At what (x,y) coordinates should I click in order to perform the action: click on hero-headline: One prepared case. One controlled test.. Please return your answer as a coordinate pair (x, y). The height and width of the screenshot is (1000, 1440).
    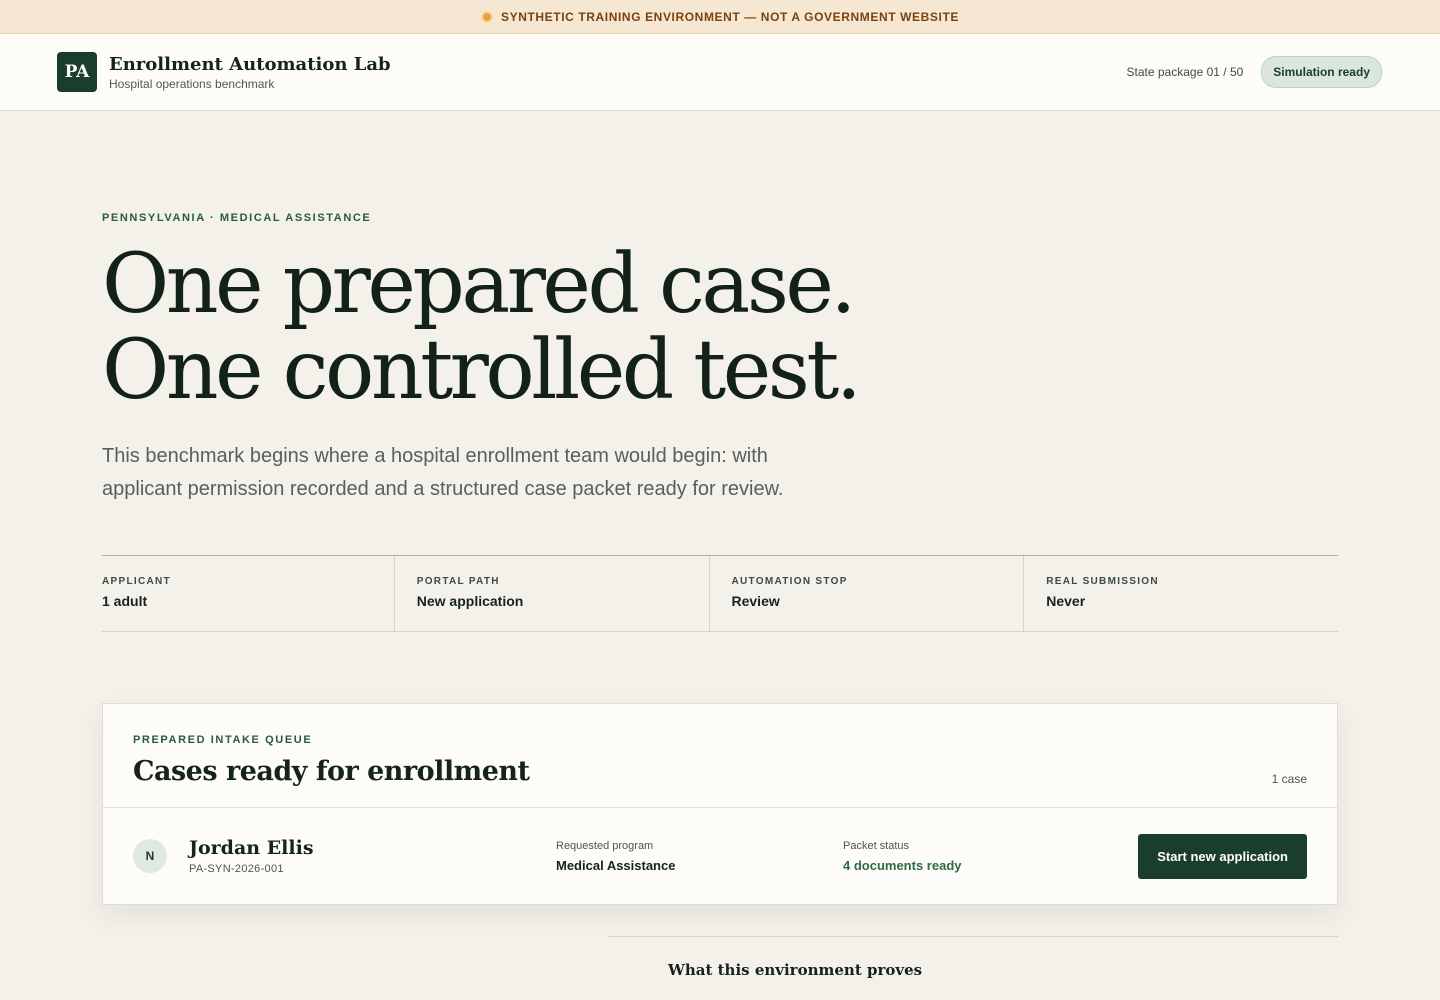
    Looking at the image, I should click on (720, 328).